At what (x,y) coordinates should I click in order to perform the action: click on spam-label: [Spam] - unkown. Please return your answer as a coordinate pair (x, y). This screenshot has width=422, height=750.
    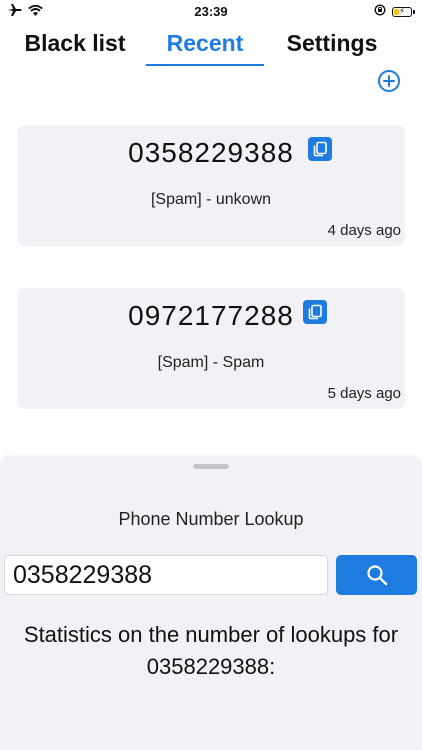
    Looking at the image, I should click on (211, 199).